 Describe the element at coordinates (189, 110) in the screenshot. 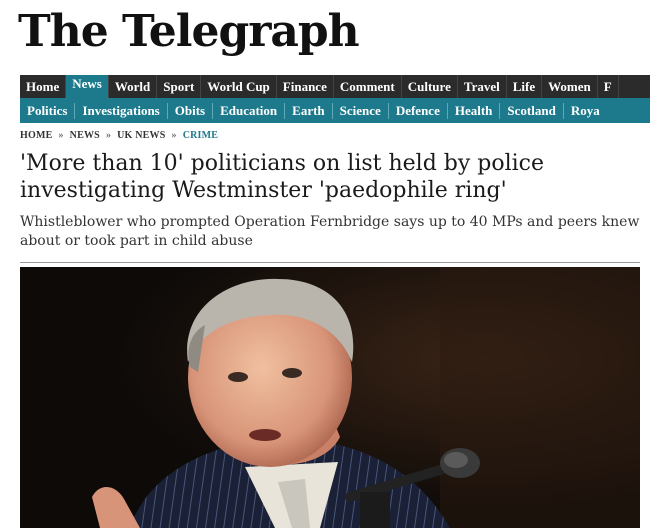

I see `subnav-item-obits: Obits` at that location.